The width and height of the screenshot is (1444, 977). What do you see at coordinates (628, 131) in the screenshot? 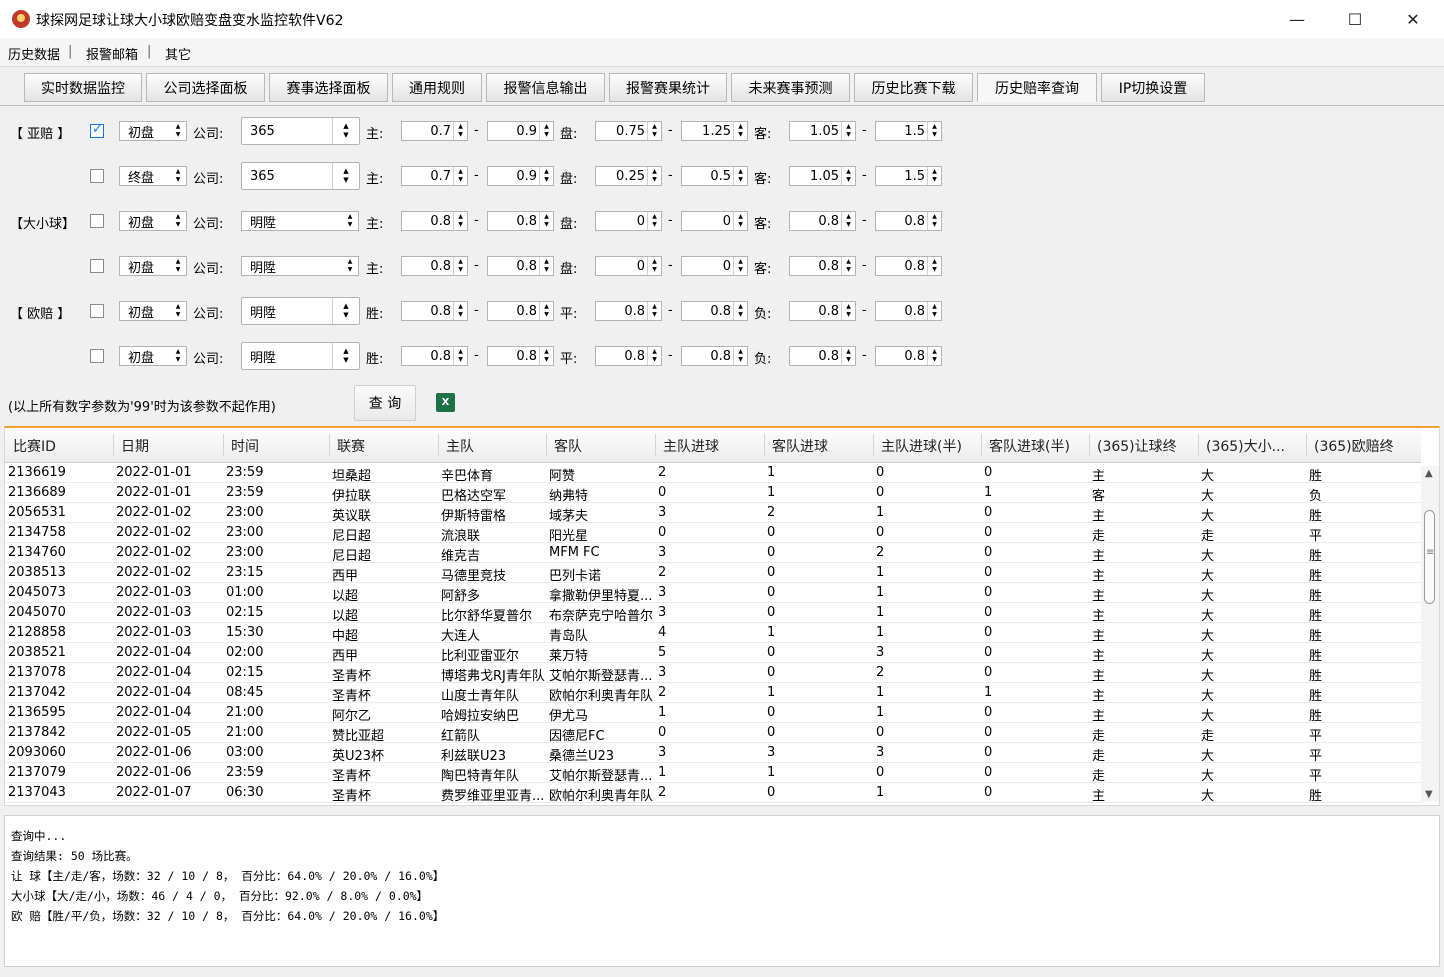
I see `odds-range-input: 0.75 ▲ ▼` at bounding box center [628, 131].